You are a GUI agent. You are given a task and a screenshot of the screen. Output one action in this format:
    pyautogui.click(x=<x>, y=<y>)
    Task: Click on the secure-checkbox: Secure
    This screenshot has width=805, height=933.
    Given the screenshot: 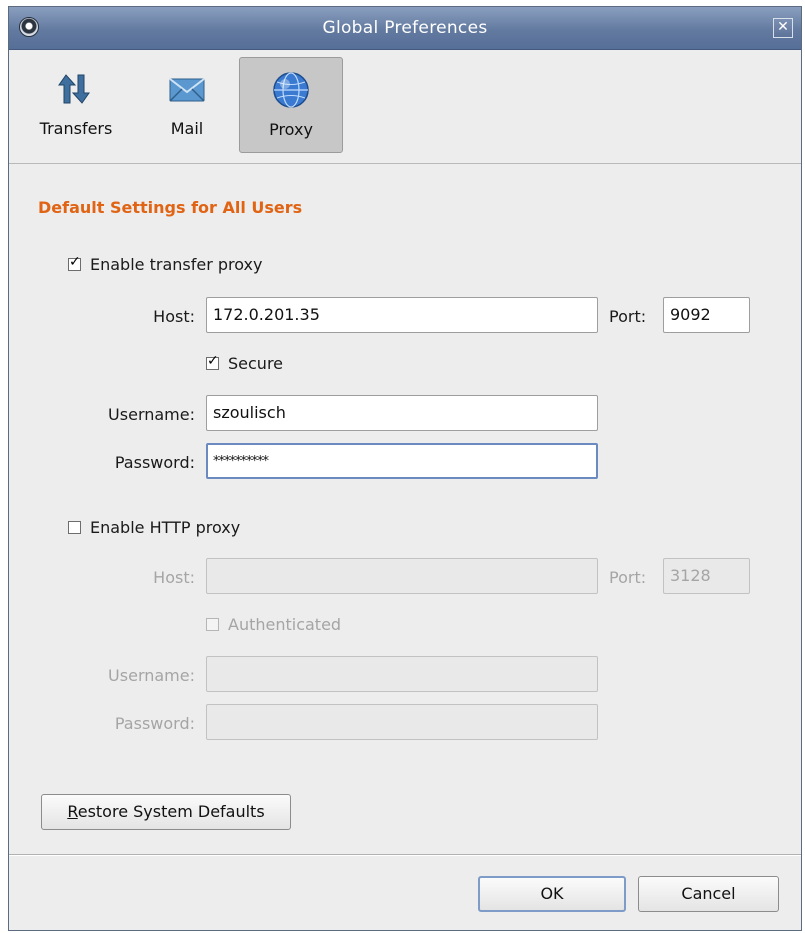 What is the action you would take?
    pyautogui.click(x=245, y=364)
    